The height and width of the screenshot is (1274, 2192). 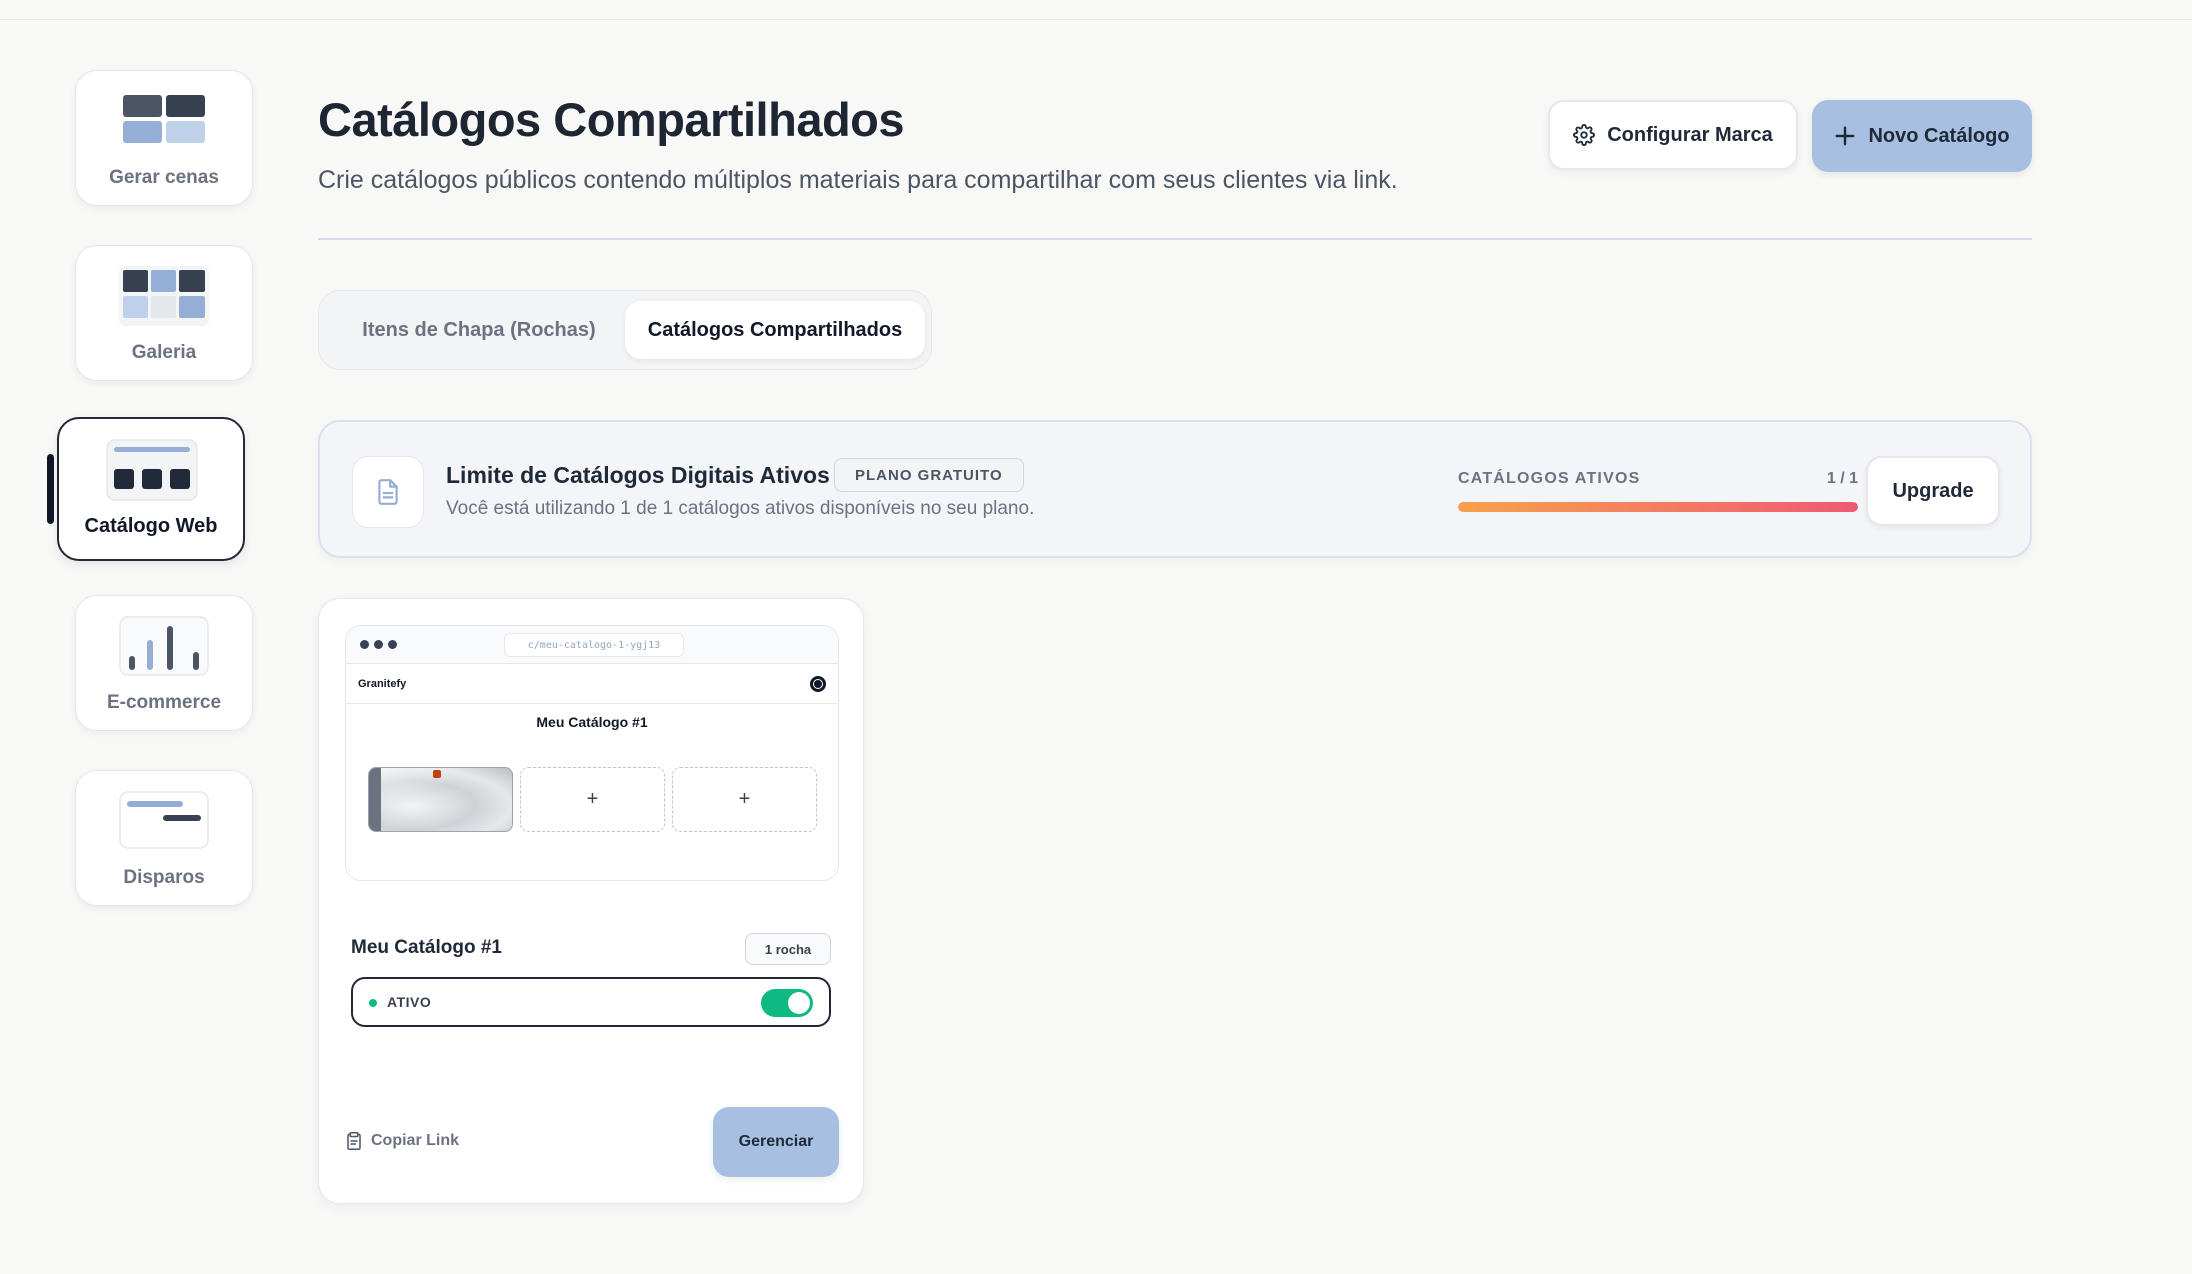 I want to click on copy-link-label: Copiar Link, so click(x=415, y=1140).